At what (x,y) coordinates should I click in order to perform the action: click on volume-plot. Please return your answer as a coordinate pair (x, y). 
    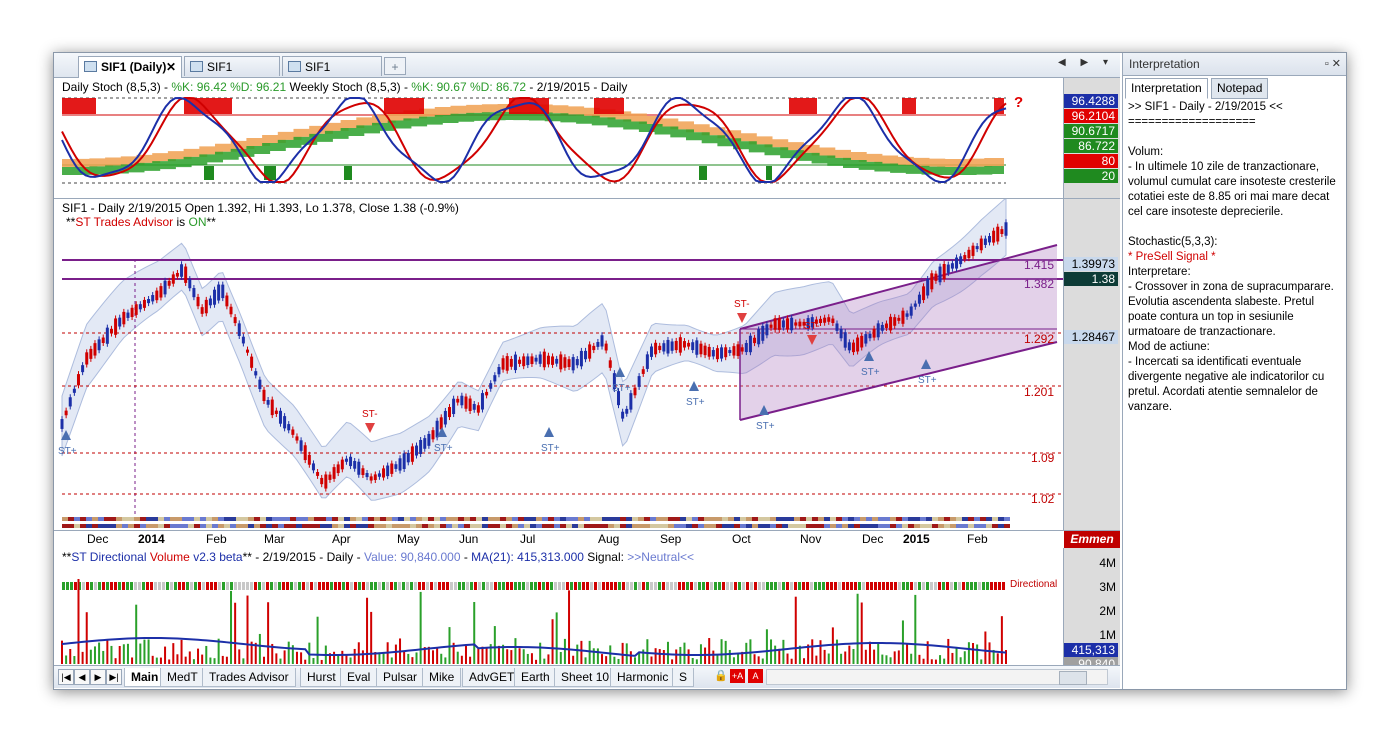
    Looking at the image, I should click on (559, 606).